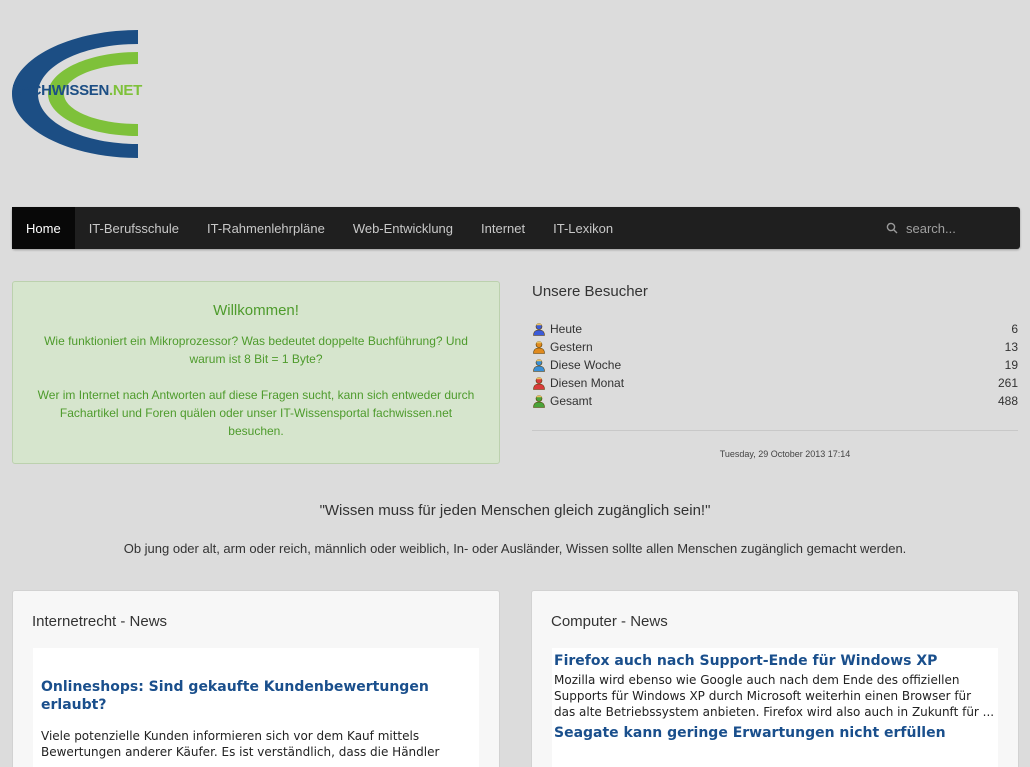  I want to click on search-icon, so click(892, 228).